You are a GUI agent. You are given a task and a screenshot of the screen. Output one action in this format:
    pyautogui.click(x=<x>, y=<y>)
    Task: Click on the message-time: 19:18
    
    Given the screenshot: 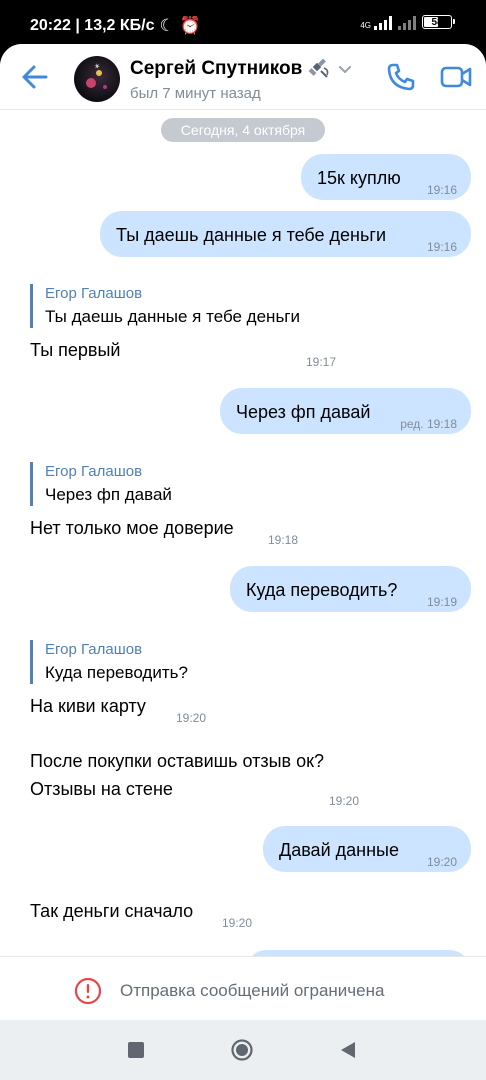 What is the action you would take?
    pyautogui.click(x=283, y=540)
    